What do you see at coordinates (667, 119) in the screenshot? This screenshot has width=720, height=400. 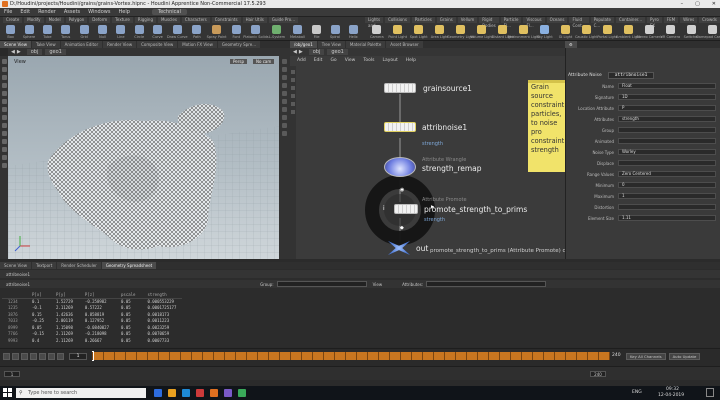 I see `param-field-attributes: strength` at bounding box center [667, 119].